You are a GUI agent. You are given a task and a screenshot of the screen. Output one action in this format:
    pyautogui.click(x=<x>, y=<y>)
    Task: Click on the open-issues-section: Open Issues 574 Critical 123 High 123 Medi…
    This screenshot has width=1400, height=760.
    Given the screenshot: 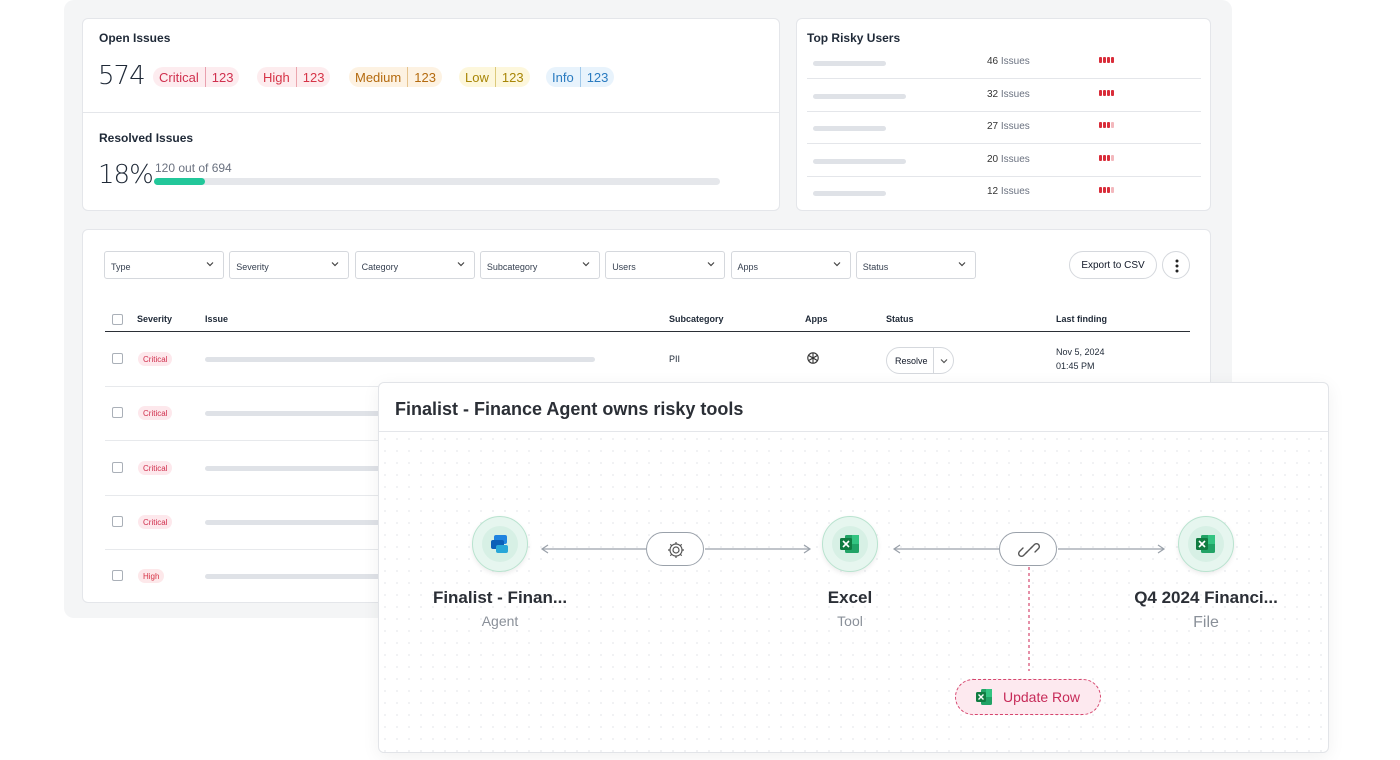 What is the action you would take?
    pyautogui.click(x=431, y=66)
    